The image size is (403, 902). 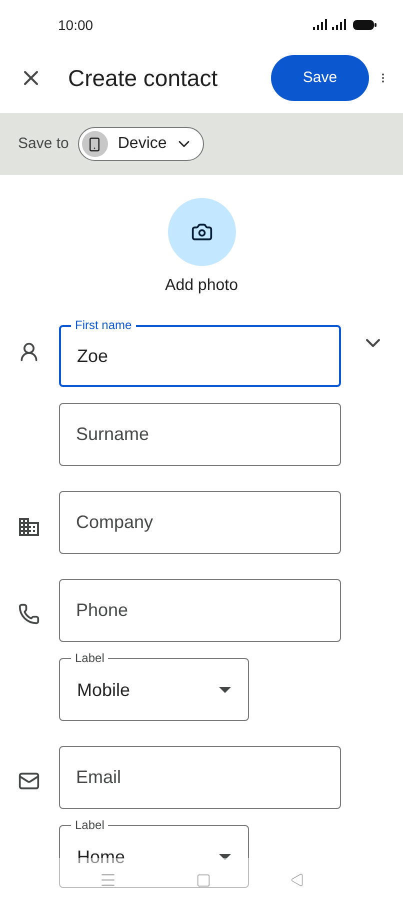 I want to click on phone-device-icon, so click(x=95, y=144).